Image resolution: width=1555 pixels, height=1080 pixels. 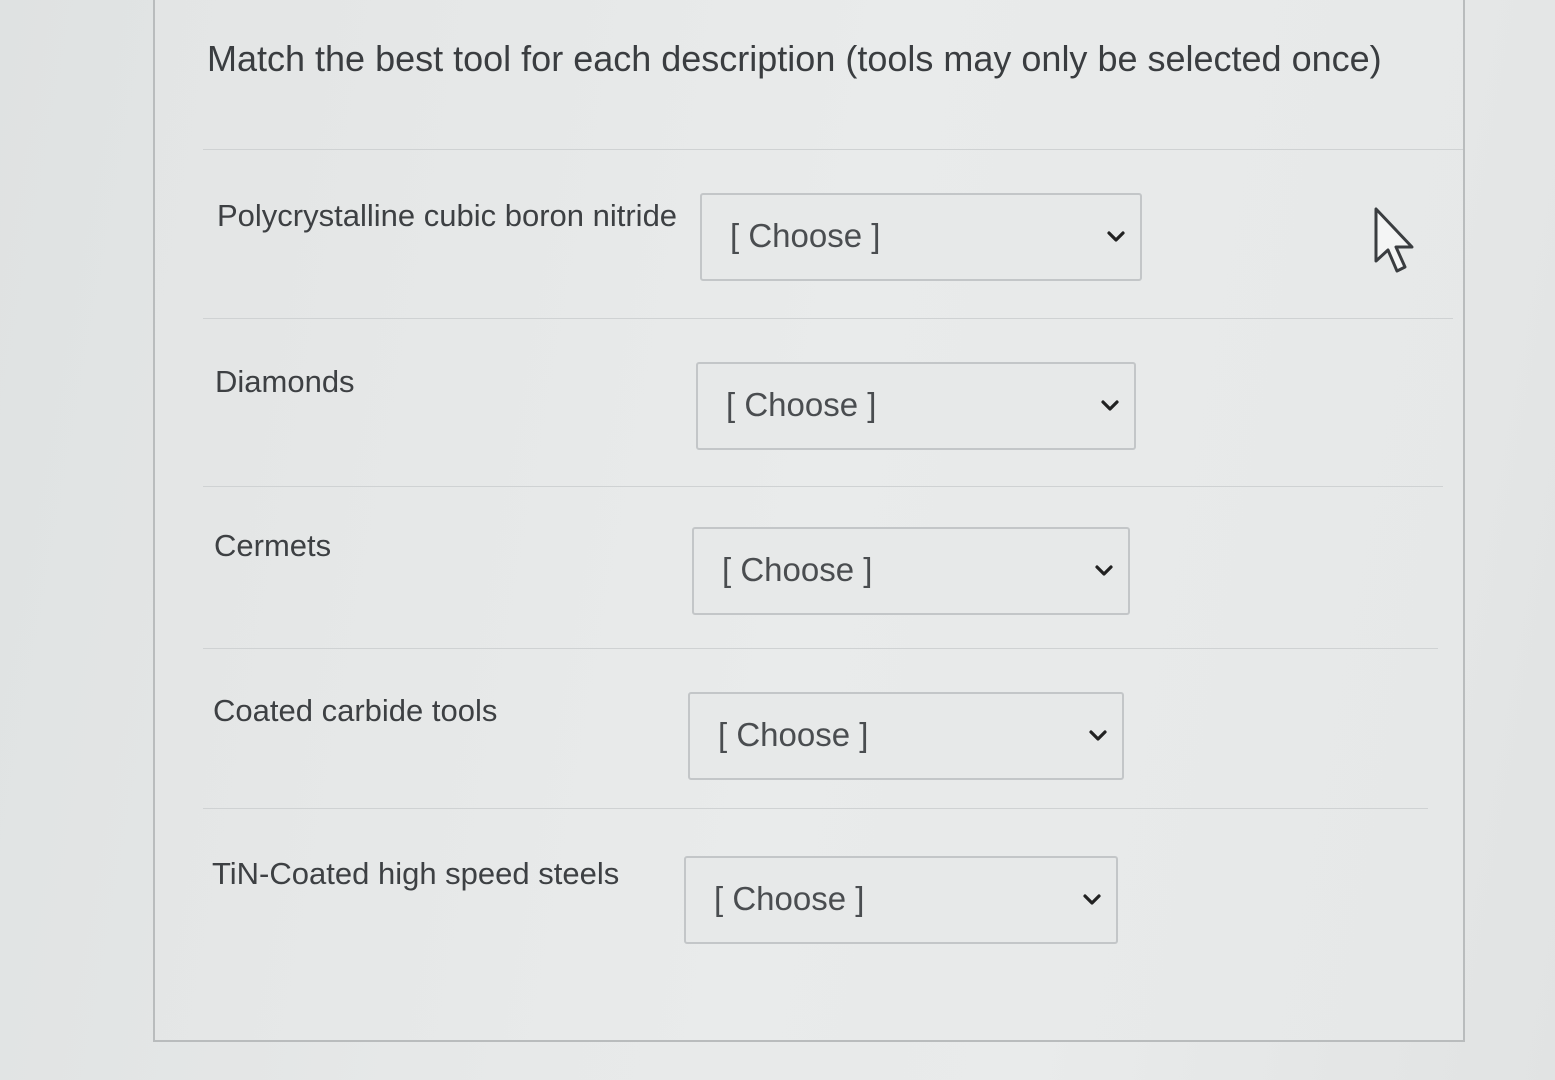 What do you see at coordinates (1394, 240) in the screenshot?
I see `mouse-pointer-icon` at bounding box center [1394, 240].